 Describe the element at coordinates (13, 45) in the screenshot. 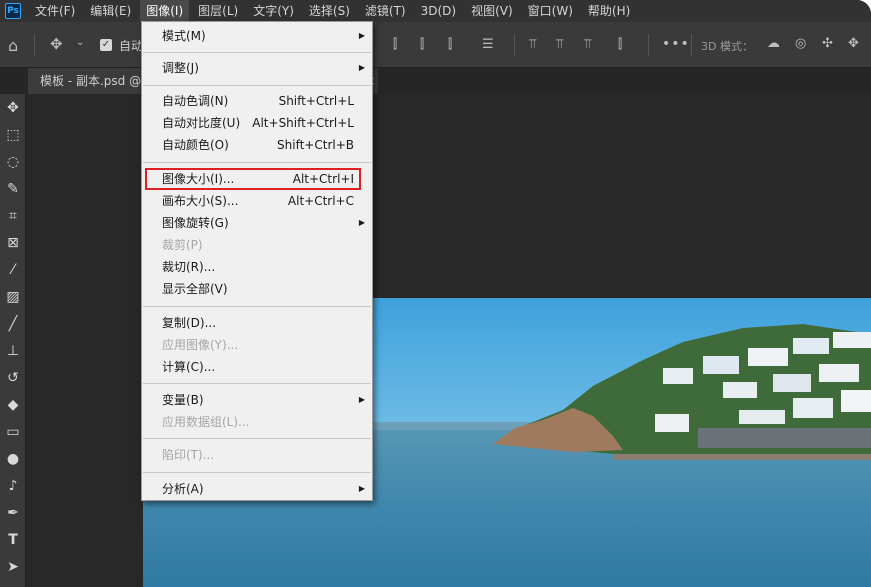

I see `home-icon: ⌂` at that location.